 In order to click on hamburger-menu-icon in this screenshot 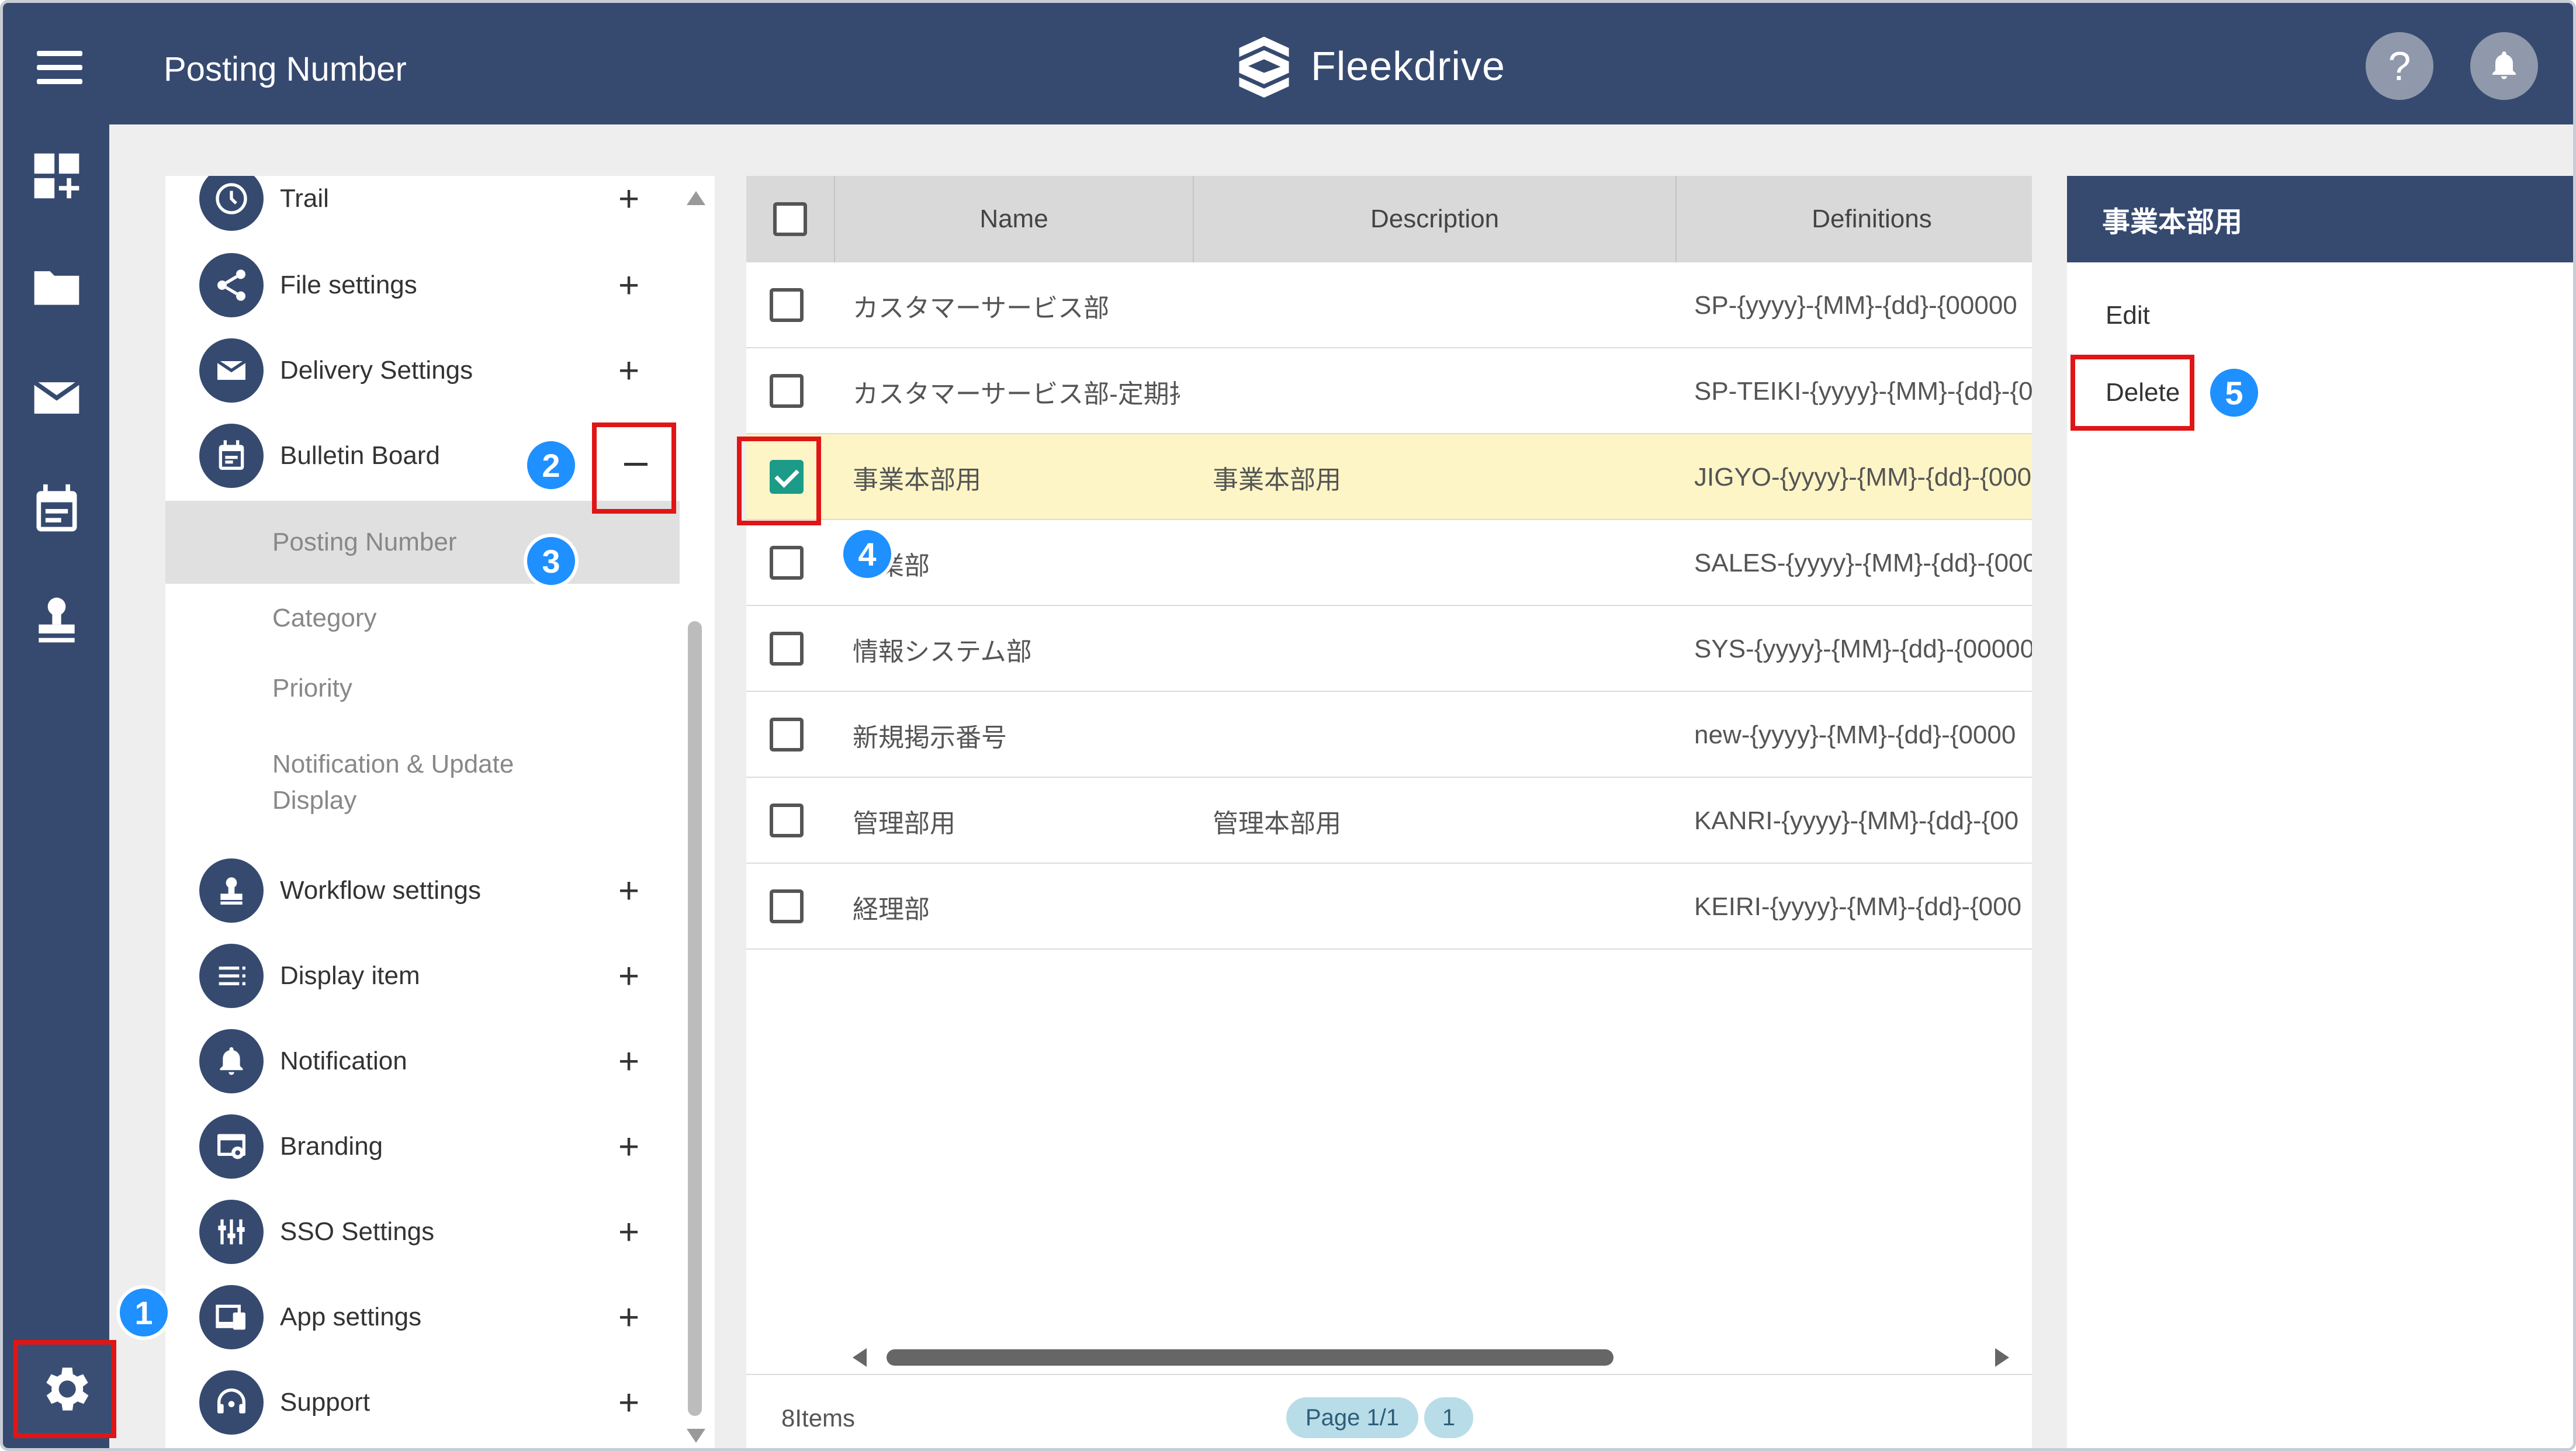, I will do `click(60, 68)`.